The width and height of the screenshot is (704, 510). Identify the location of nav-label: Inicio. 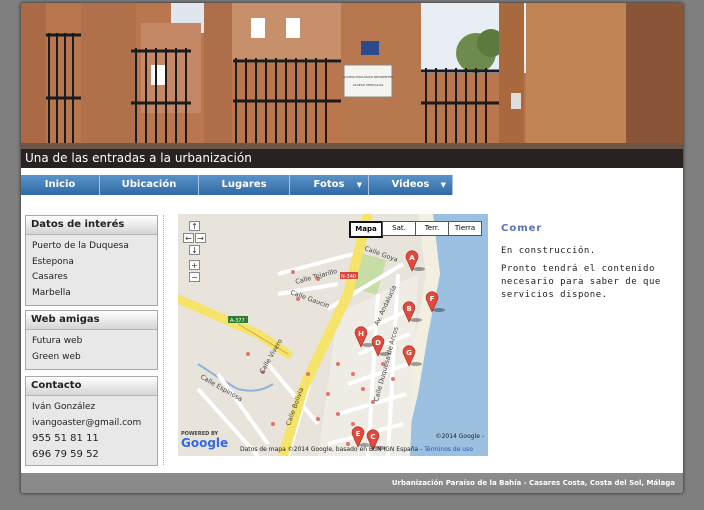
(60, 184).